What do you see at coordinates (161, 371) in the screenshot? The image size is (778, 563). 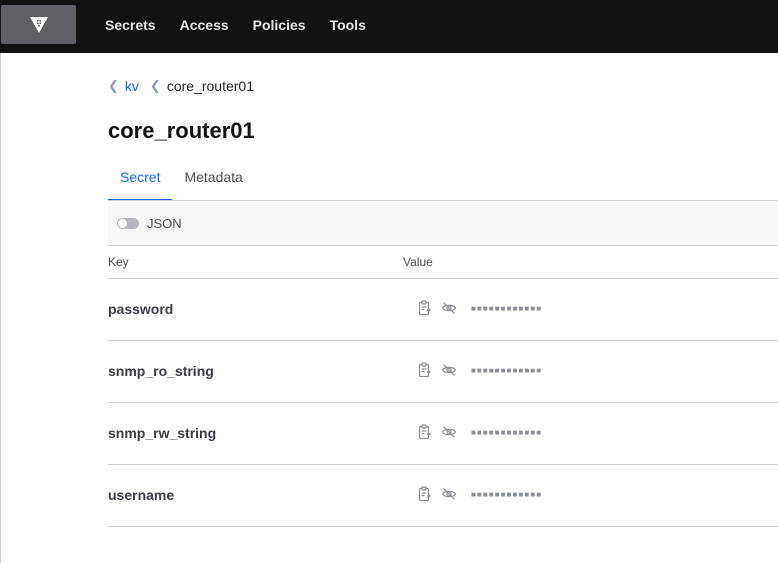 I see `secret-key: snmp_ro_string` at bounding box center [161, 371].